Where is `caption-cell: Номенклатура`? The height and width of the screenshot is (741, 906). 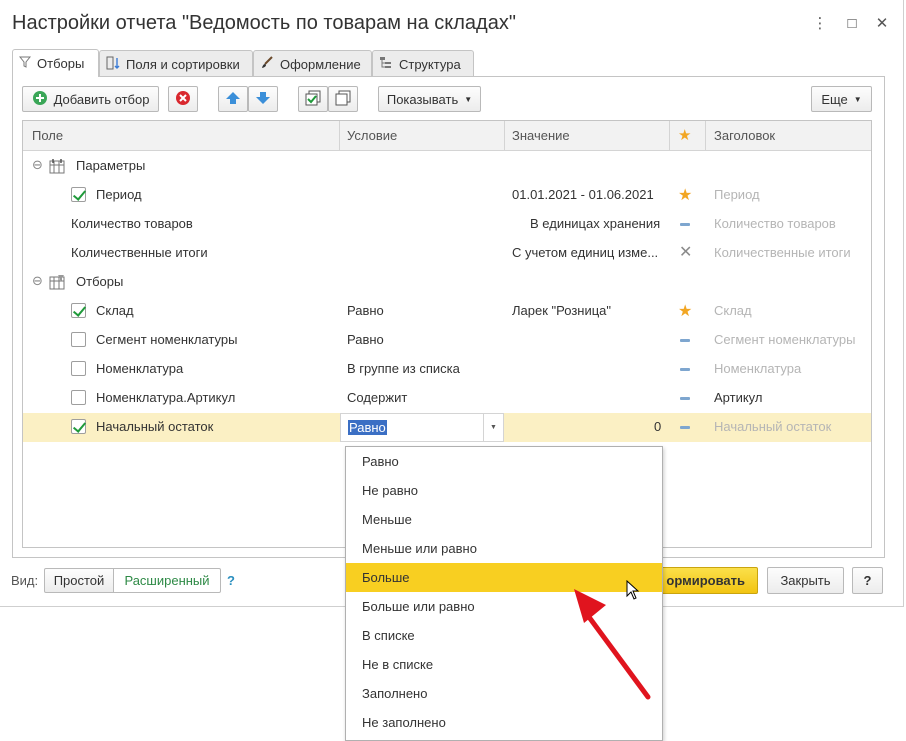 caption-cell: Номенклатура is located at coordinates (757, 368).